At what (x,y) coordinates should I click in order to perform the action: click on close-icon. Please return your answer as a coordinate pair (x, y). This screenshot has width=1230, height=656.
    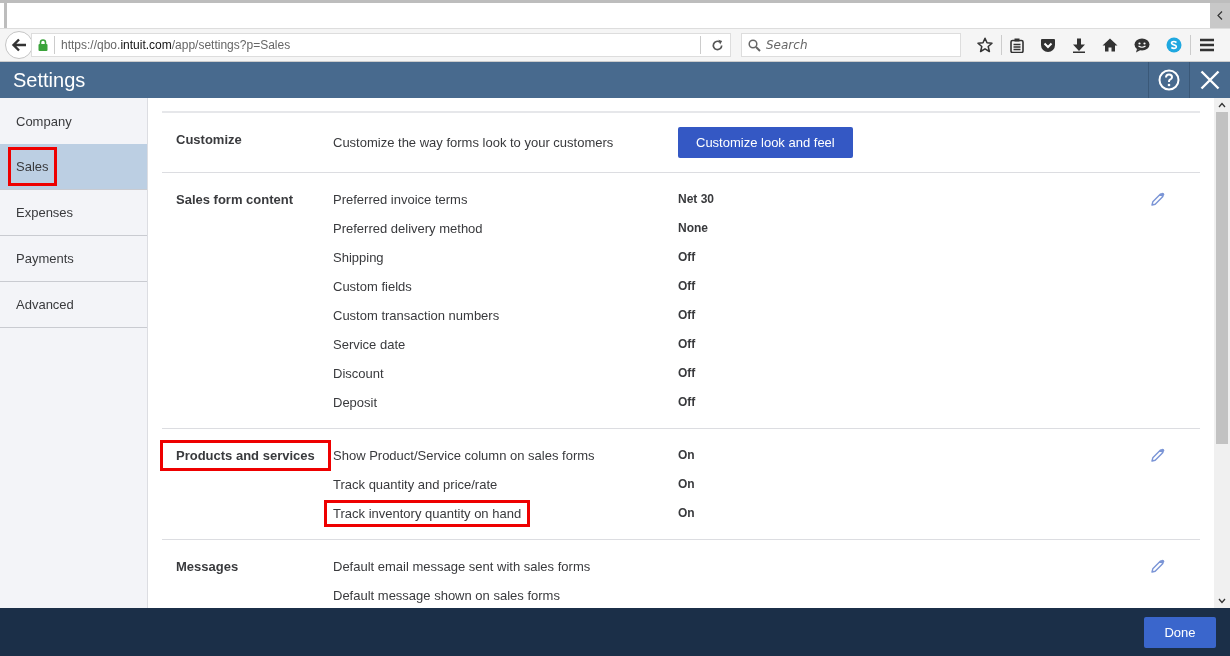
    Looking at the image, I should click on (1210, 80).